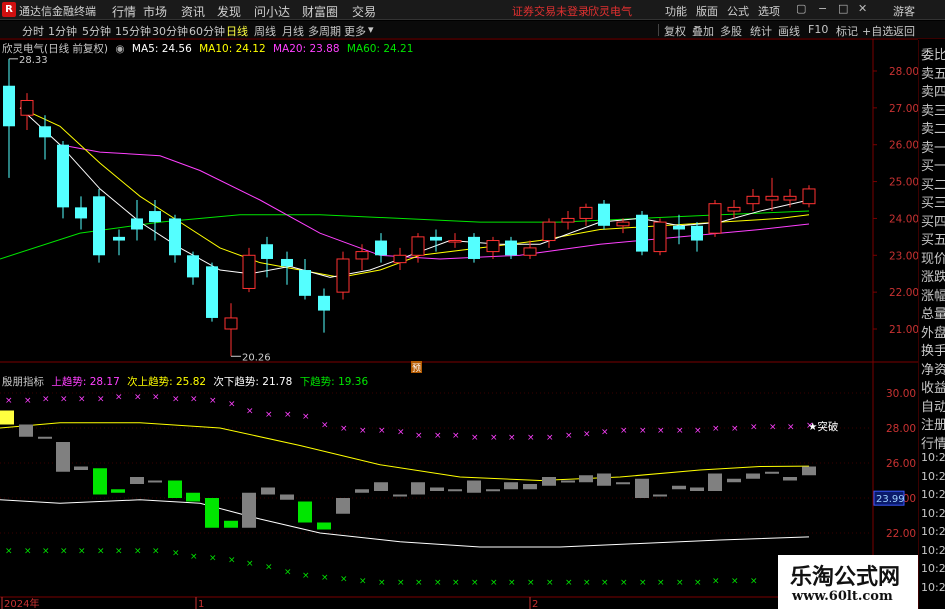  I want to click on indicator-name: 殷朋指标, so click(23, 382).